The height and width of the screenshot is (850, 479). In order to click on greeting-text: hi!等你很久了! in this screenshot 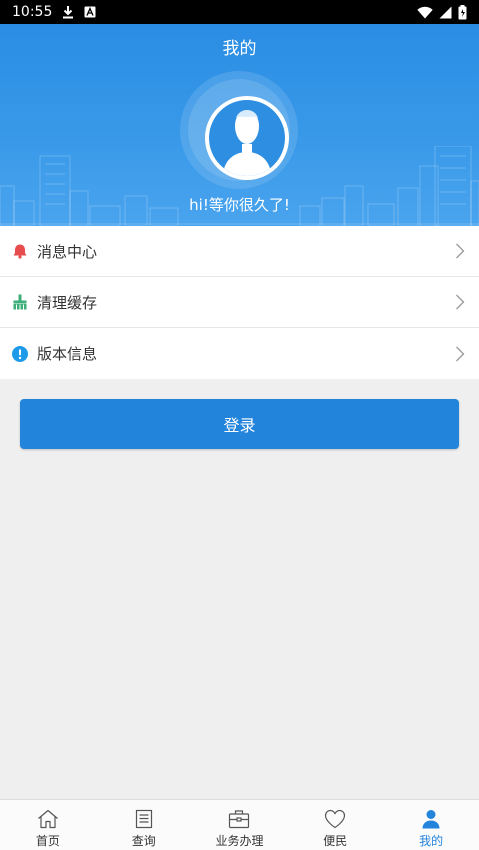, I will do `click(239, 205)`.